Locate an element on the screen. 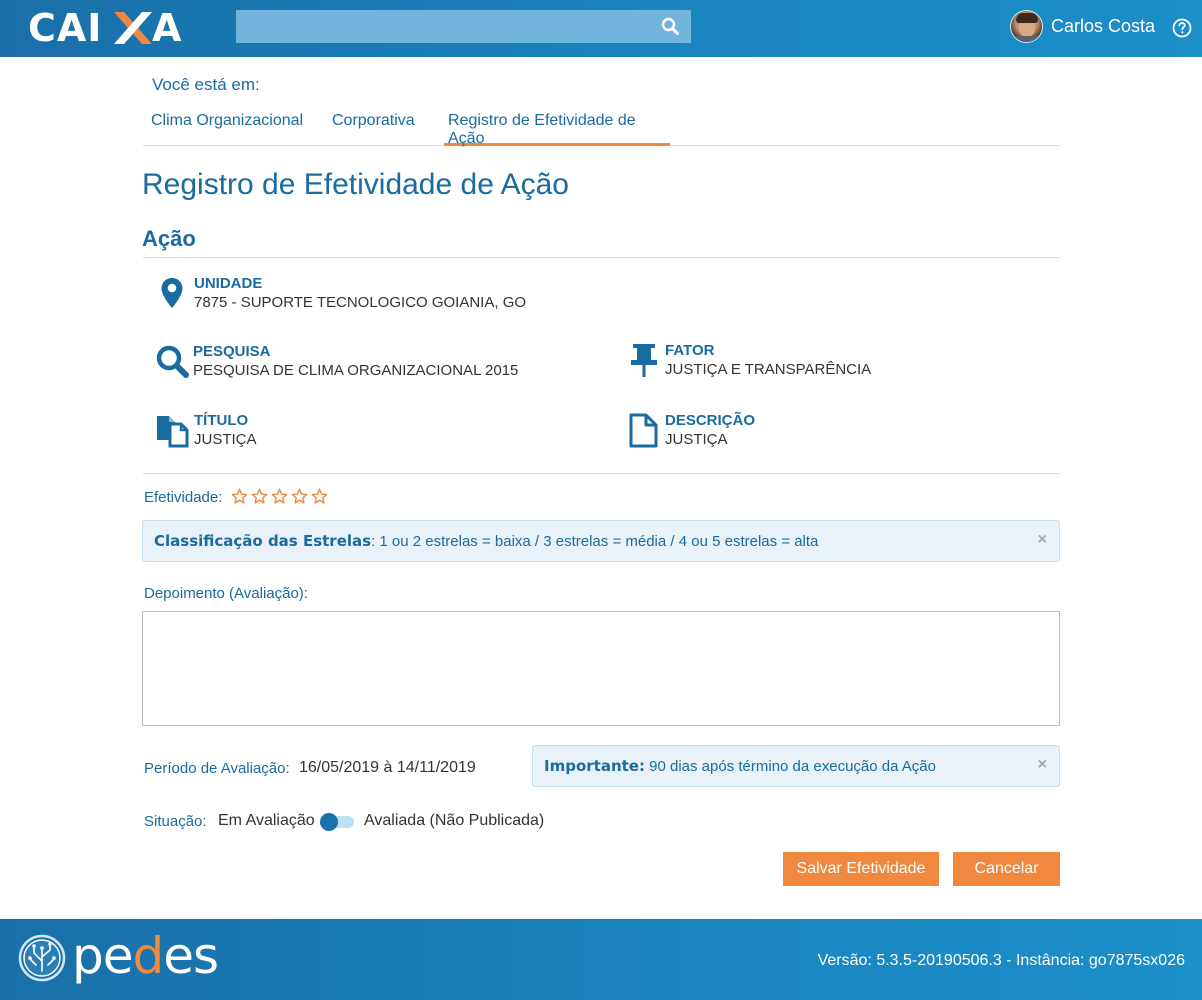  situacao-label: Situação: is located at coordinates (175, 821).